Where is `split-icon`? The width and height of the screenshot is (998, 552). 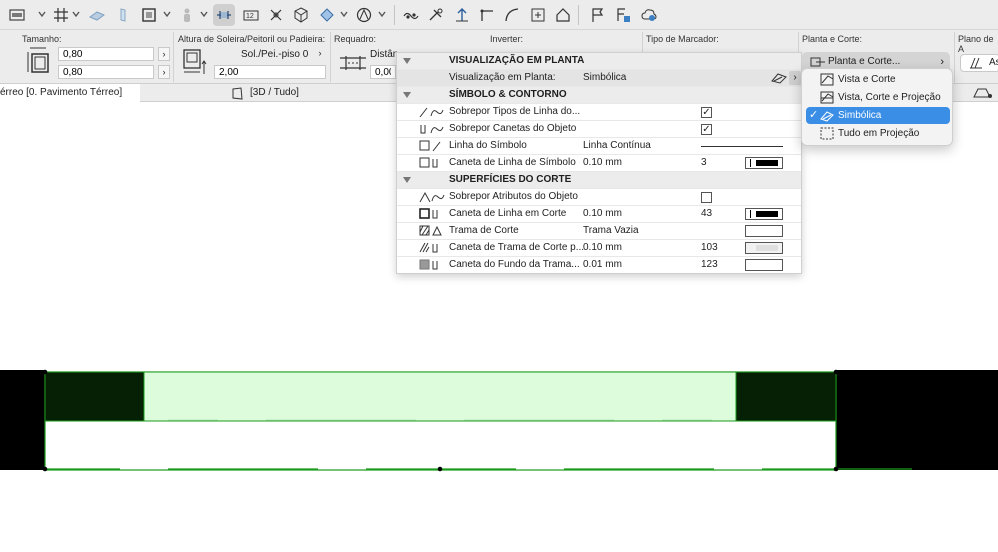 split-icon is located at coordinates (411, 15).